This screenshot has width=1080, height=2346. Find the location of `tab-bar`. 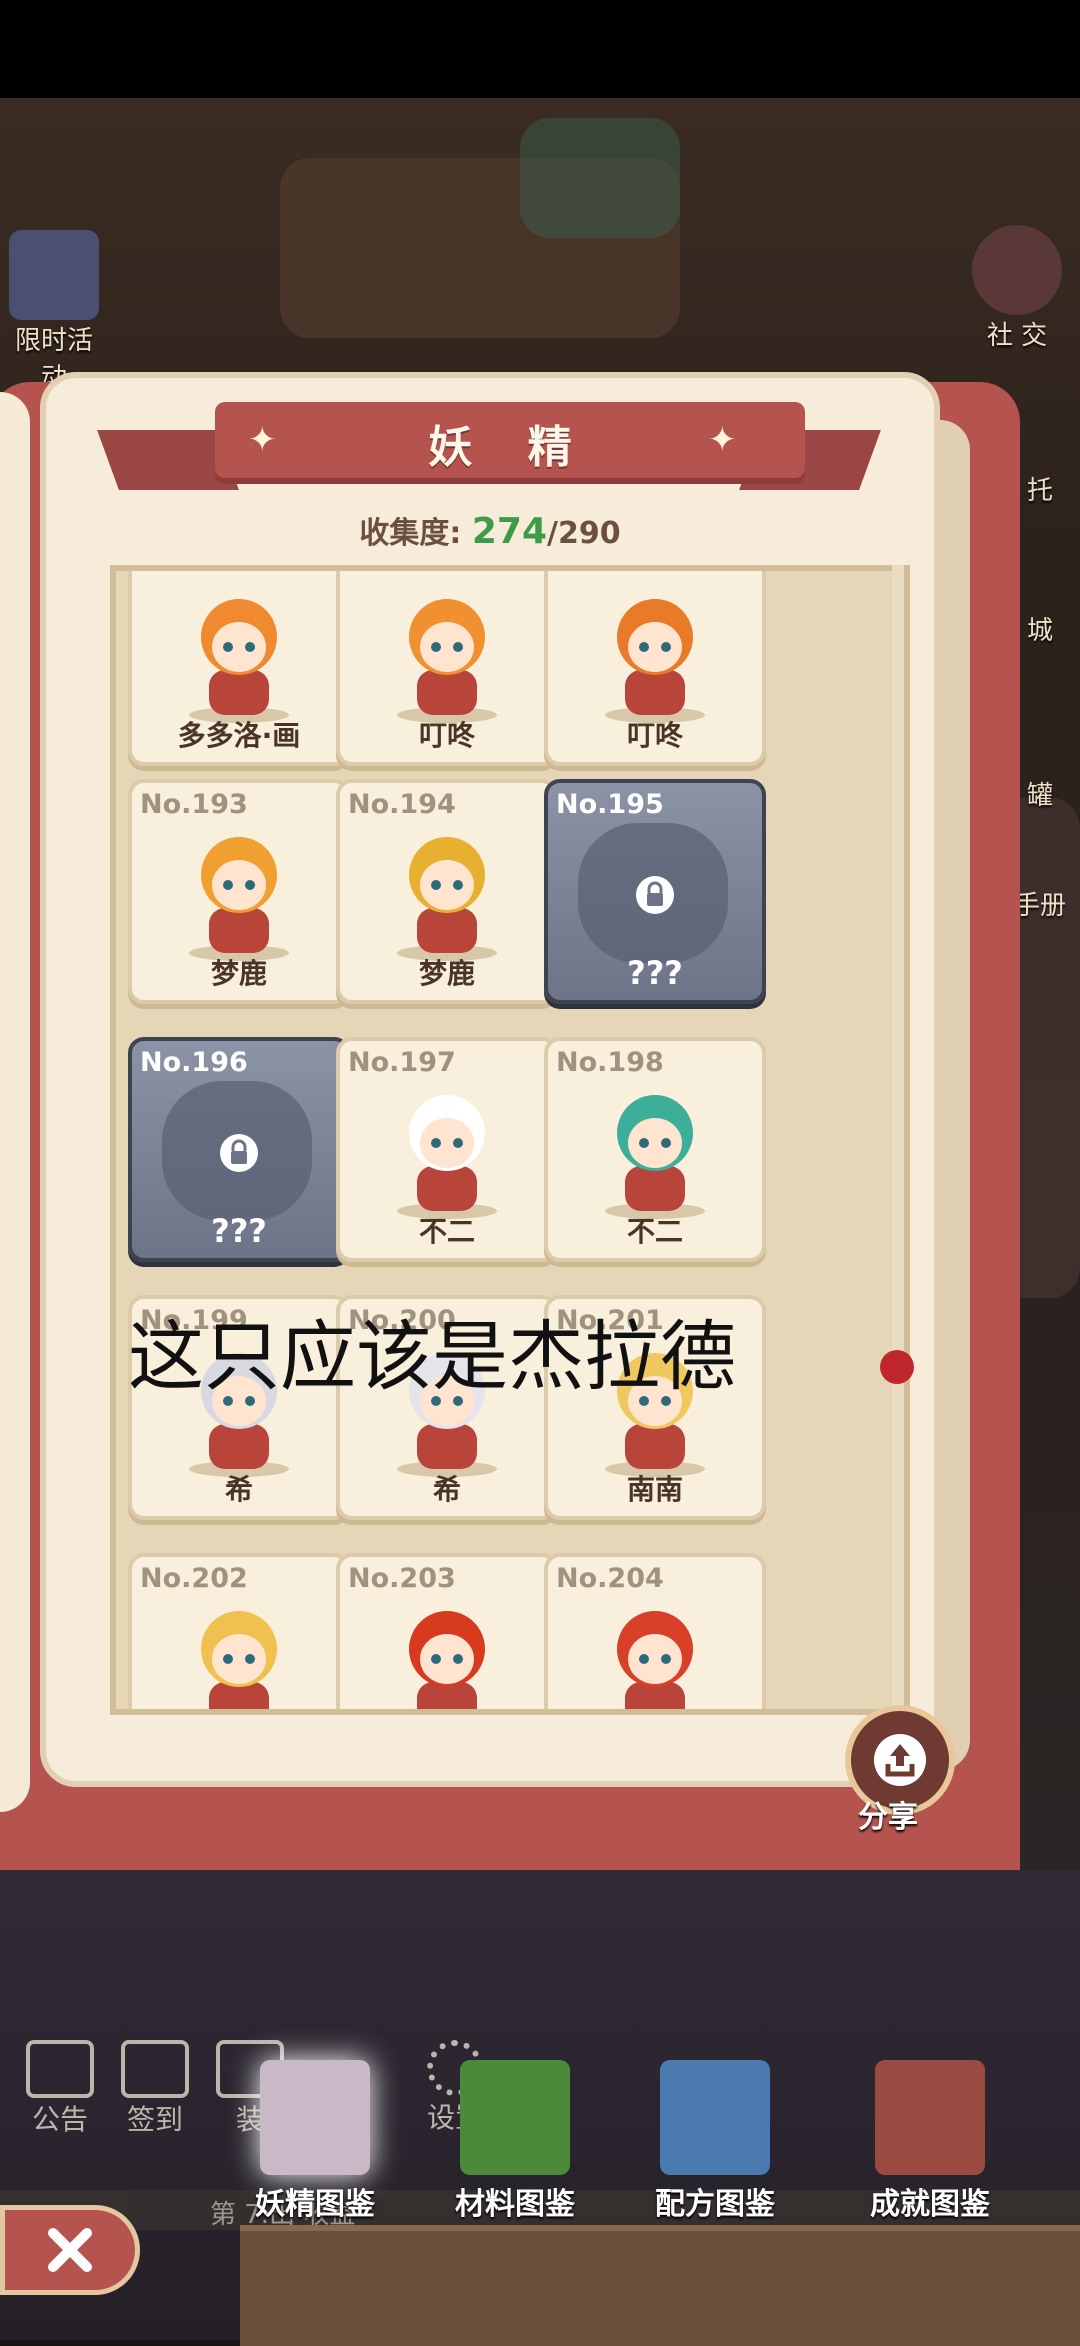

tab-bar is located at coordinates (660, 2285).